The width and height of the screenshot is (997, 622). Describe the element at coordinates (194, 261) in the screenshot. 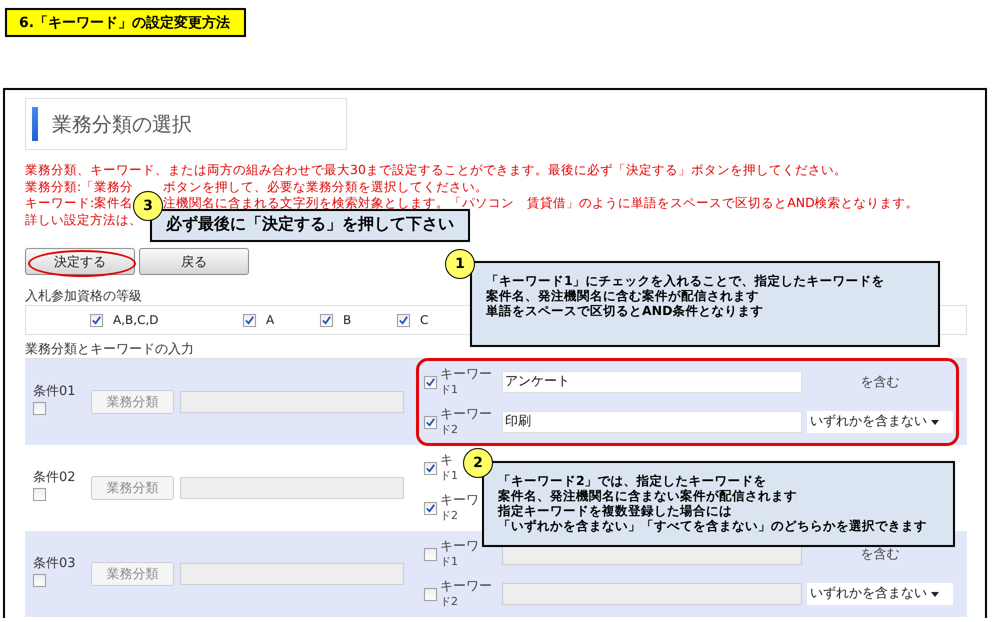

I see `form-button: 戻る` at that location.